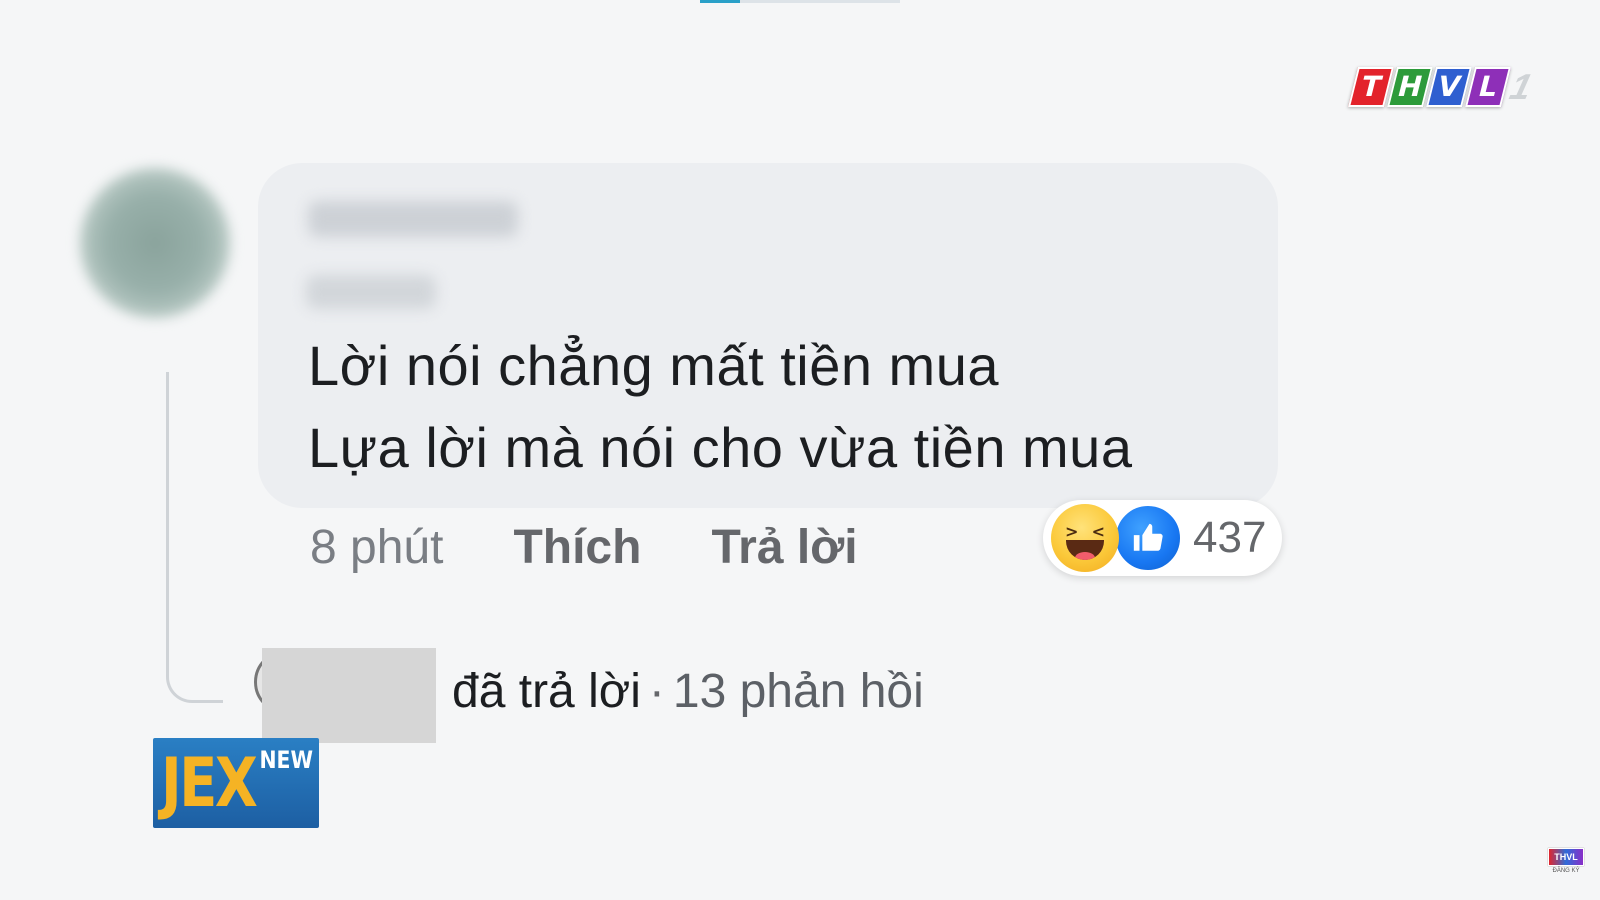  I want to click on reactions-summary: > < 437, so click(1163, 538).